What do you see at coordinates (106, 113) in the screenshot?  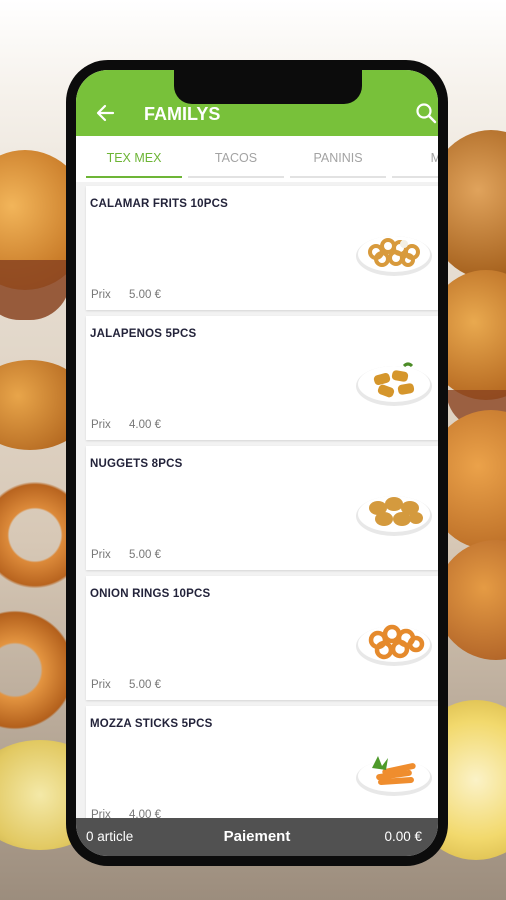 I see `back-arrow-icon` at bounding box center [106, 113].